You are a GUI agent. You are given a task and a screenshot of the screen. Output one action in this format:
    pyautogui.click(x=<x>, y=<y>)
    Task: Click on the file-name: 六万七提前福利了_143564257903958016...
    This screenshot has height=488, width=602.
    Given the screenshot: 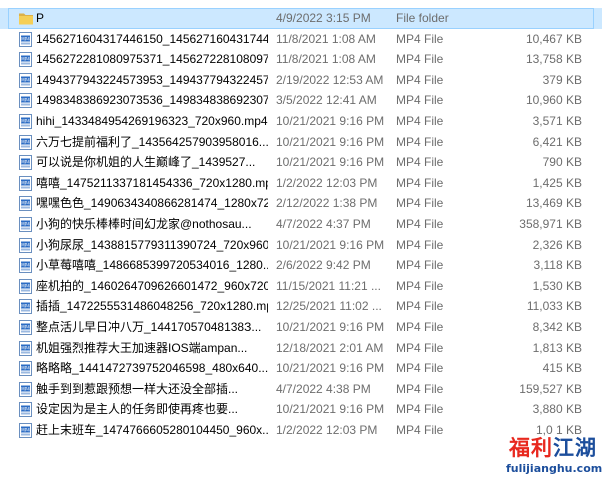 What is the action you would take?
    pyautogui.click(x=152, y=141)
    